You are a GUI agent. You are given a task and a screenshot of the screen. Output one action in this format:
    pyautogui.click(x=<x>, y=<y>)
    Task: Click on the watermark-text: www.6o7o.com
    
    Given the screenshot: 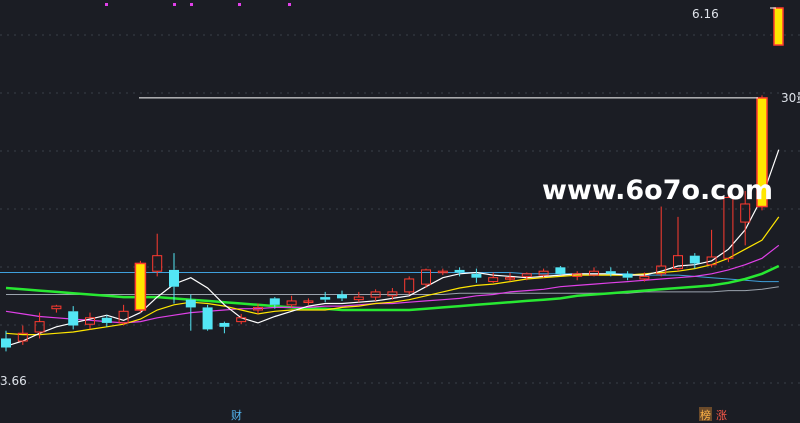 What is the action you would take?
    pyautogui.click(x=657, y=190)
    